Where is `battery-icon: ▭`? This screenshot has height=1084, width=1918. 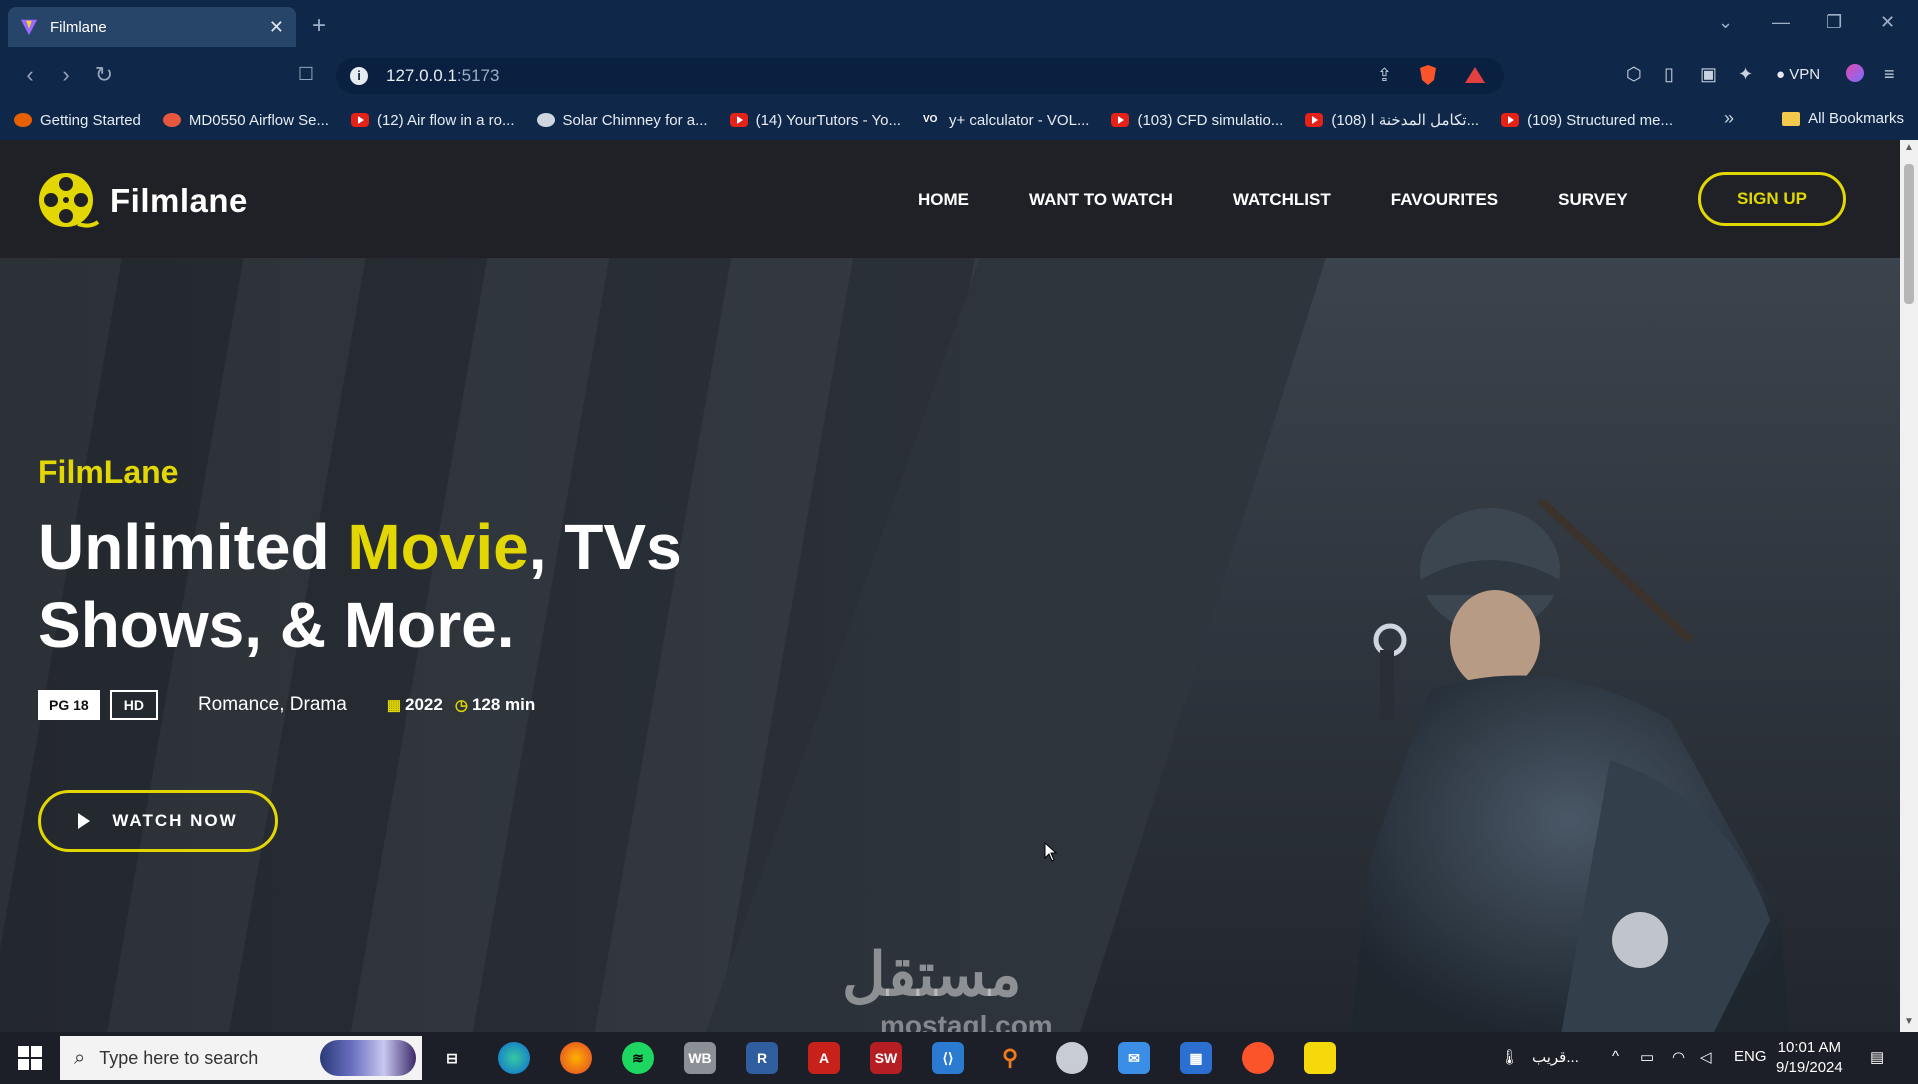 battery-icon: ▭ is located at coordinates (1647, 1057).